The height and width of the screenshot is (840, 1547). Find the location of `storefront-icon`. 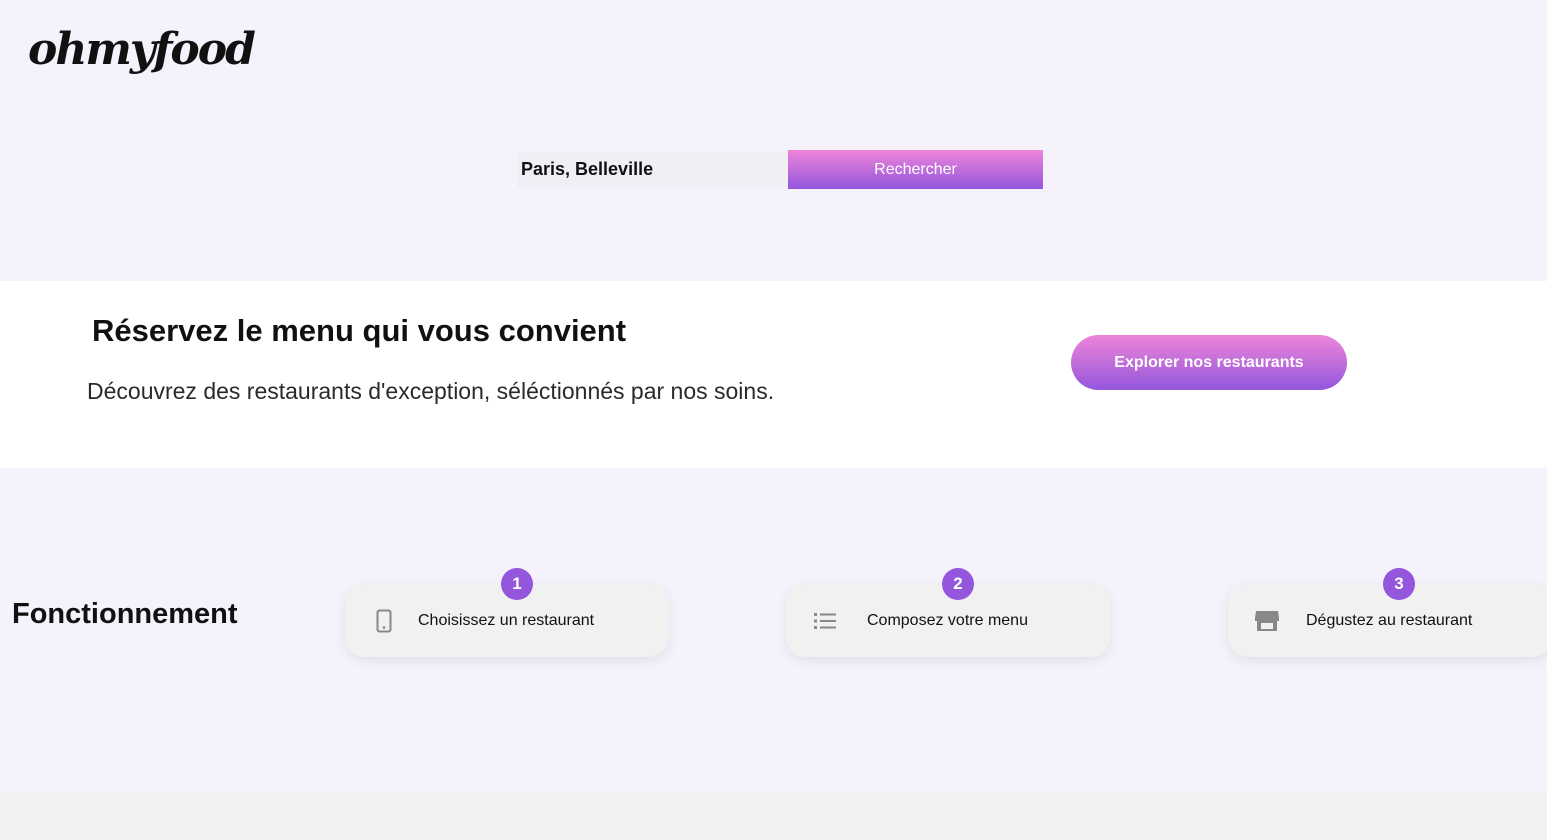

storefront-icon is located at coordinates (1267, 621).